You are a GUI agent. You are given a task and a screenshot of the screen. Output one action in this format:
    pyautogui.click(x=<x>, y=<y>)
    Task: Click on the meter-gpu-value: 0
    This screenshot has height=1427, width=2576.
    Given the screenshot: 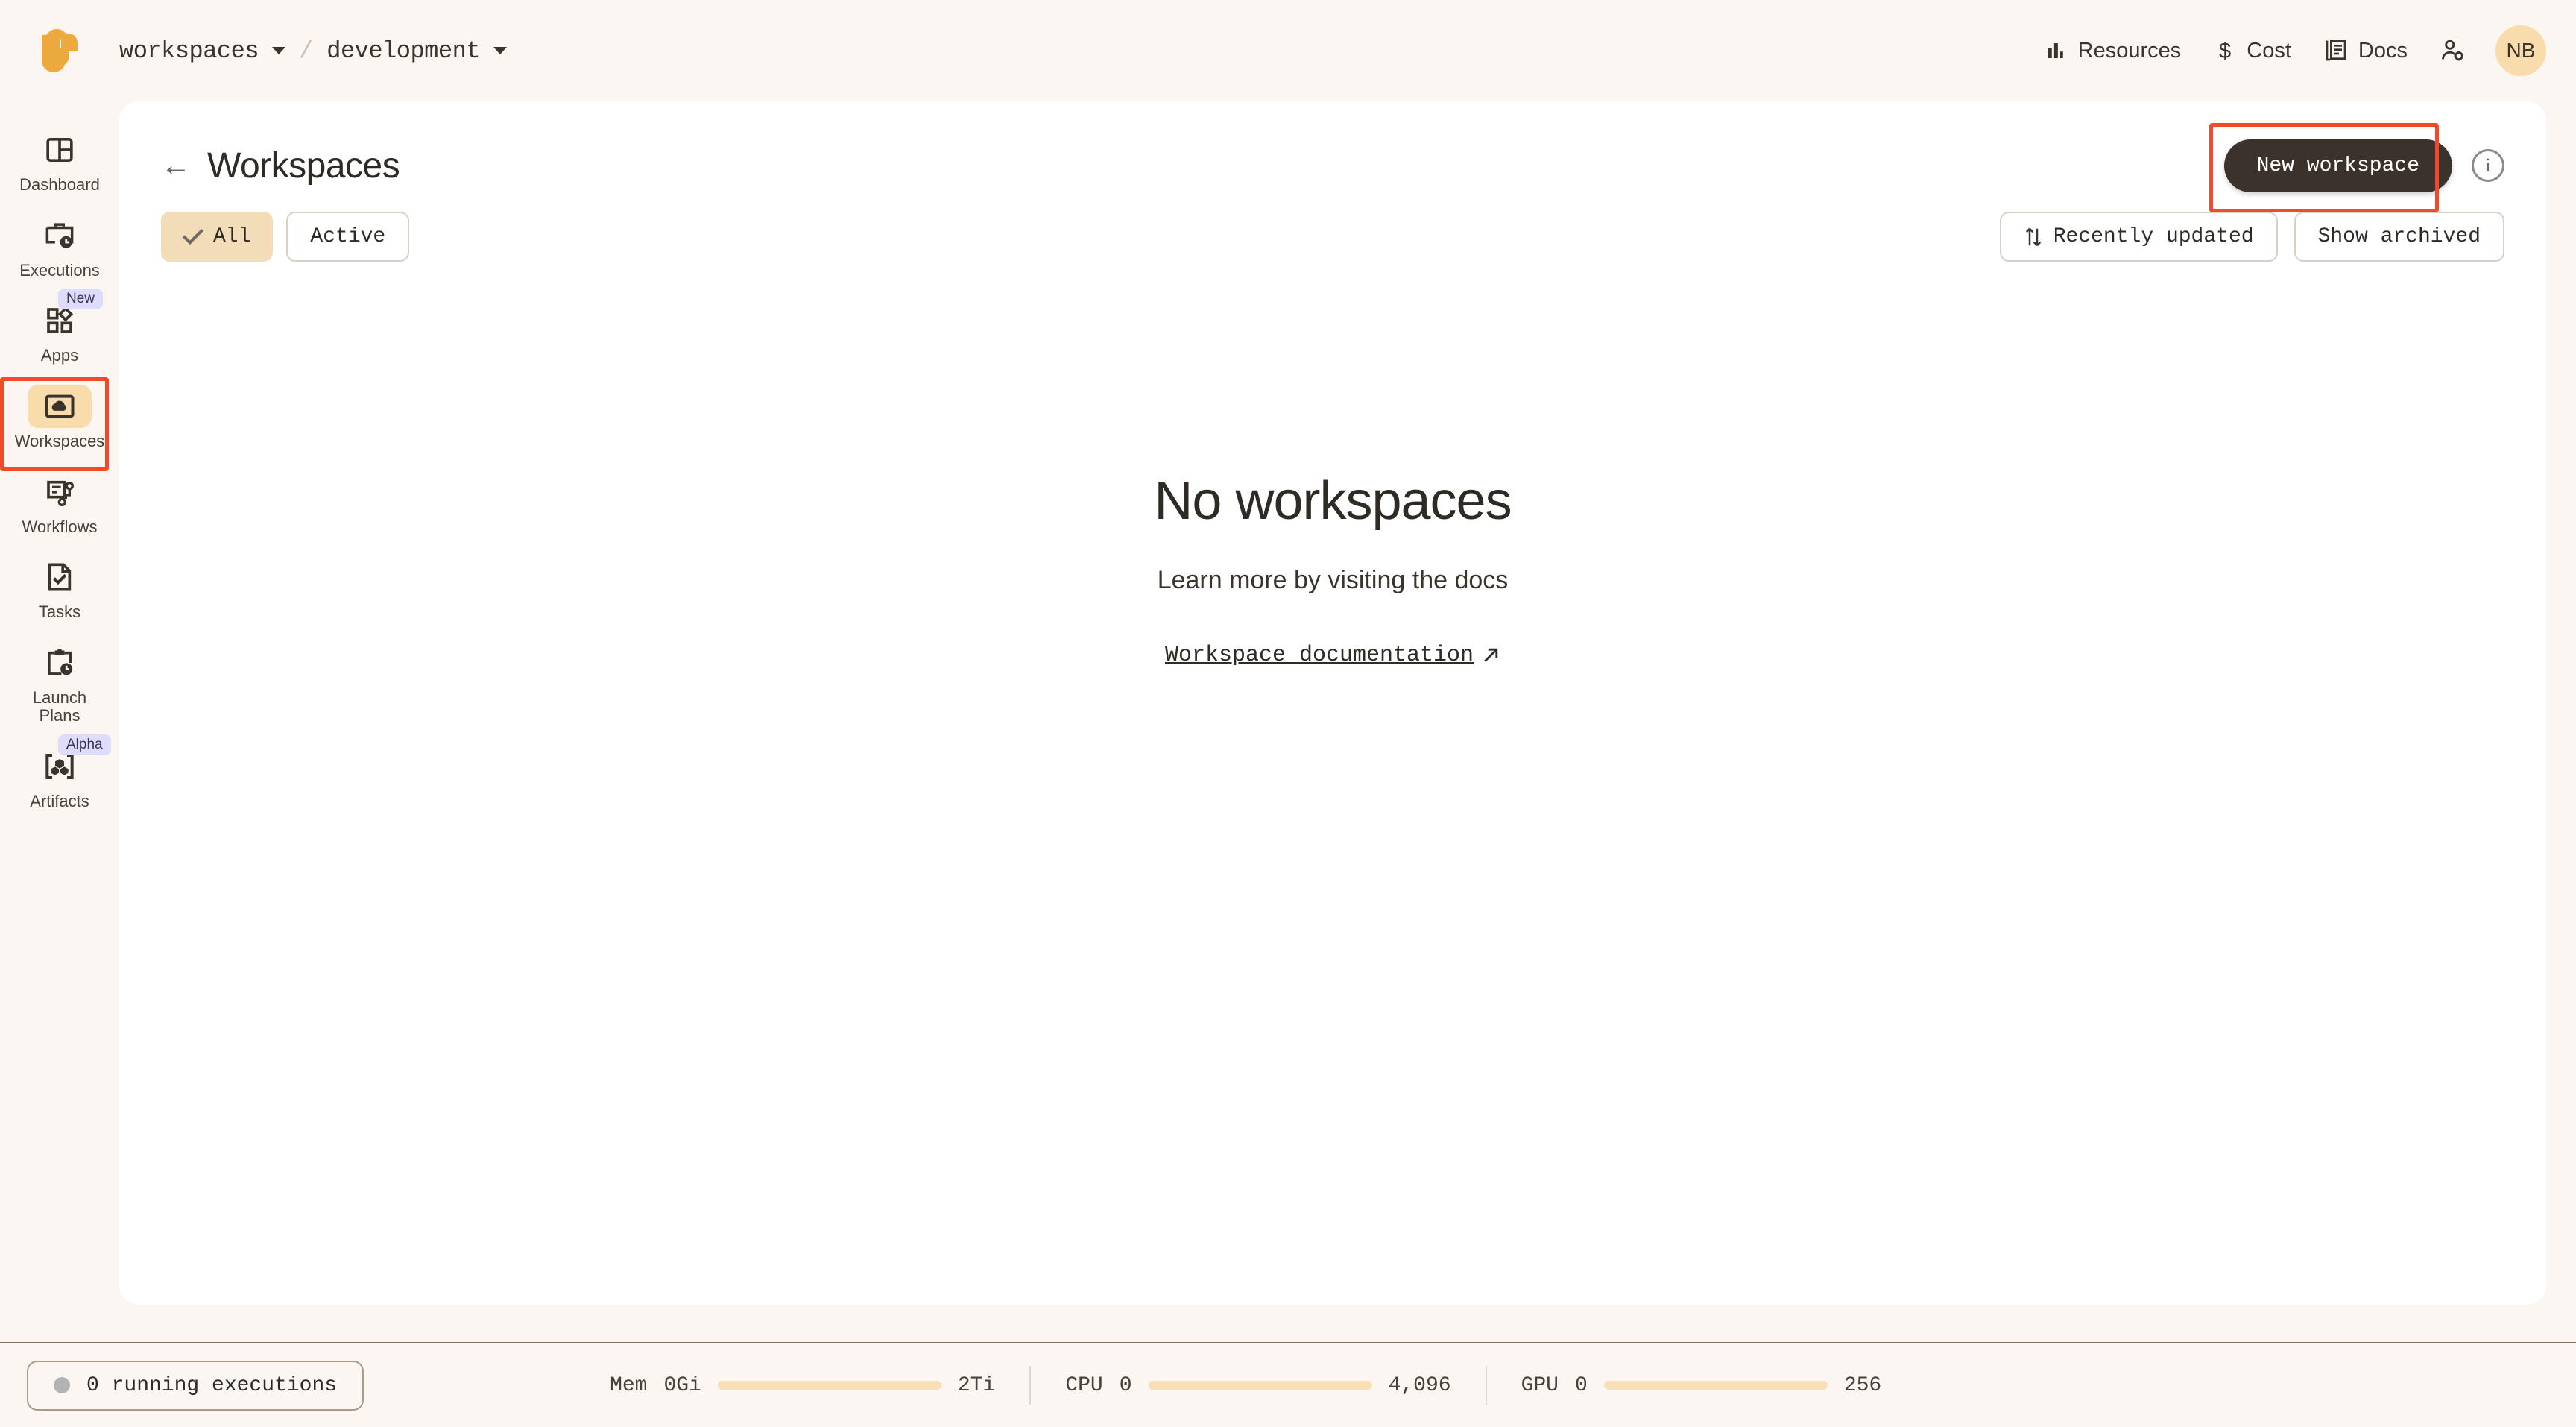 What is the action you would take?
    pyautogui.click(x=1581, y=1385)
    